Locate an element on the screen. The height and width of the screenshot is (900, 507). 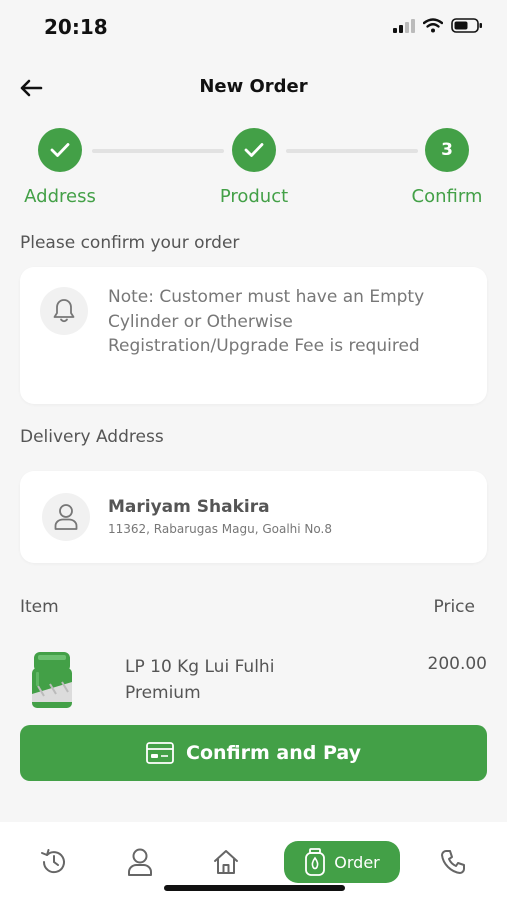
tab-history is located at coordinates (54, 862).